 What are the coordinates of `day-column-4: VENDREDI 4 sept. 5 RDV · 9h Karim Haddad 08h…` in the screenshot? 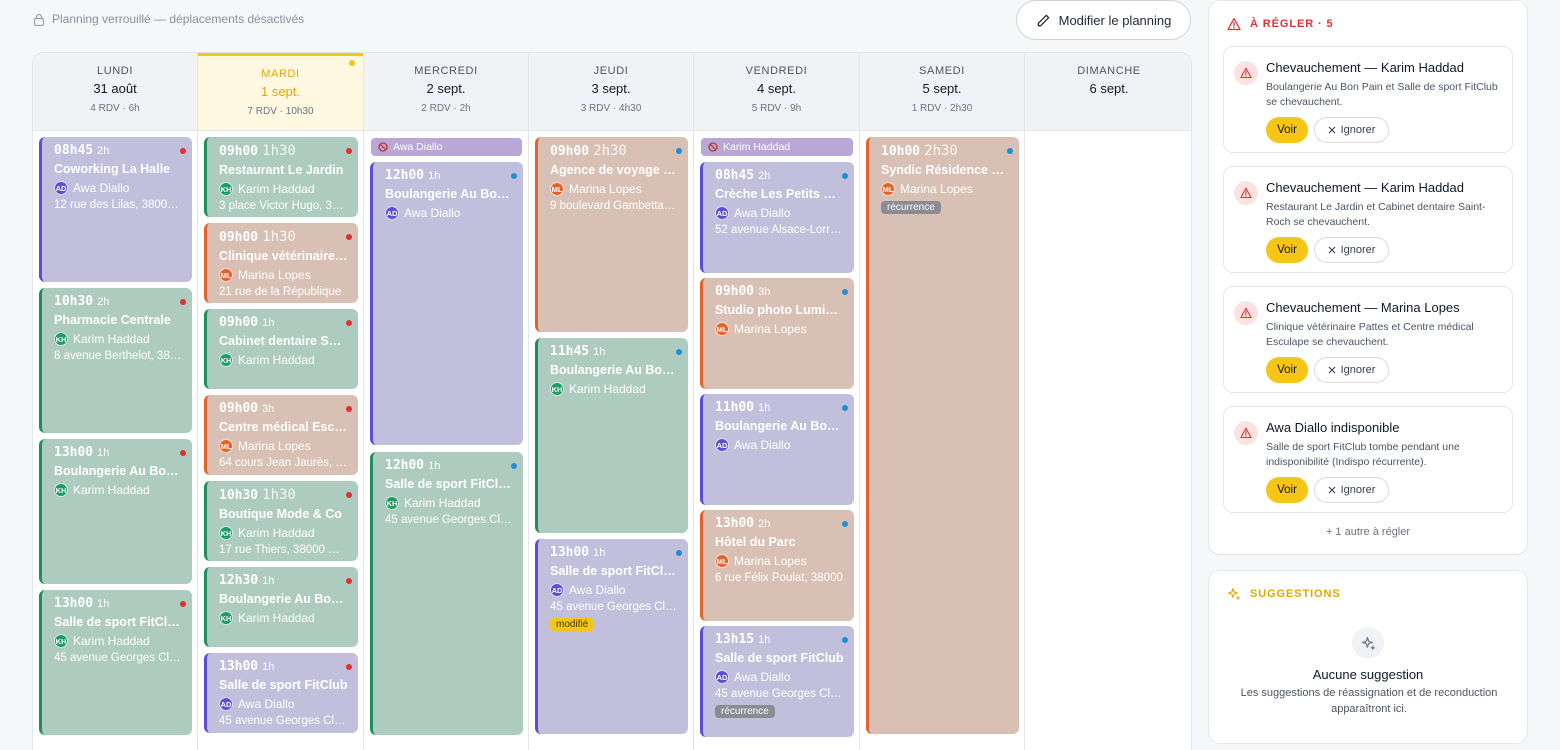 It's located at (777, 401).